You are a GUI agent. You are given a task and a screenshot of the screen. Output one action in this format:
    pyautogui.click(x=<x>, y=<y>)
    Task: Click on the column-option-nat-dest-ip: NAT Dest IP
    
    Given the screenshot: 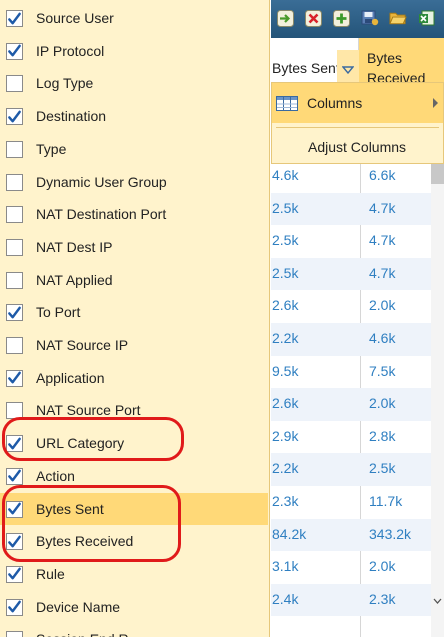 What is the action you would take?
    pyautogui.click(x=134, y=247)
    